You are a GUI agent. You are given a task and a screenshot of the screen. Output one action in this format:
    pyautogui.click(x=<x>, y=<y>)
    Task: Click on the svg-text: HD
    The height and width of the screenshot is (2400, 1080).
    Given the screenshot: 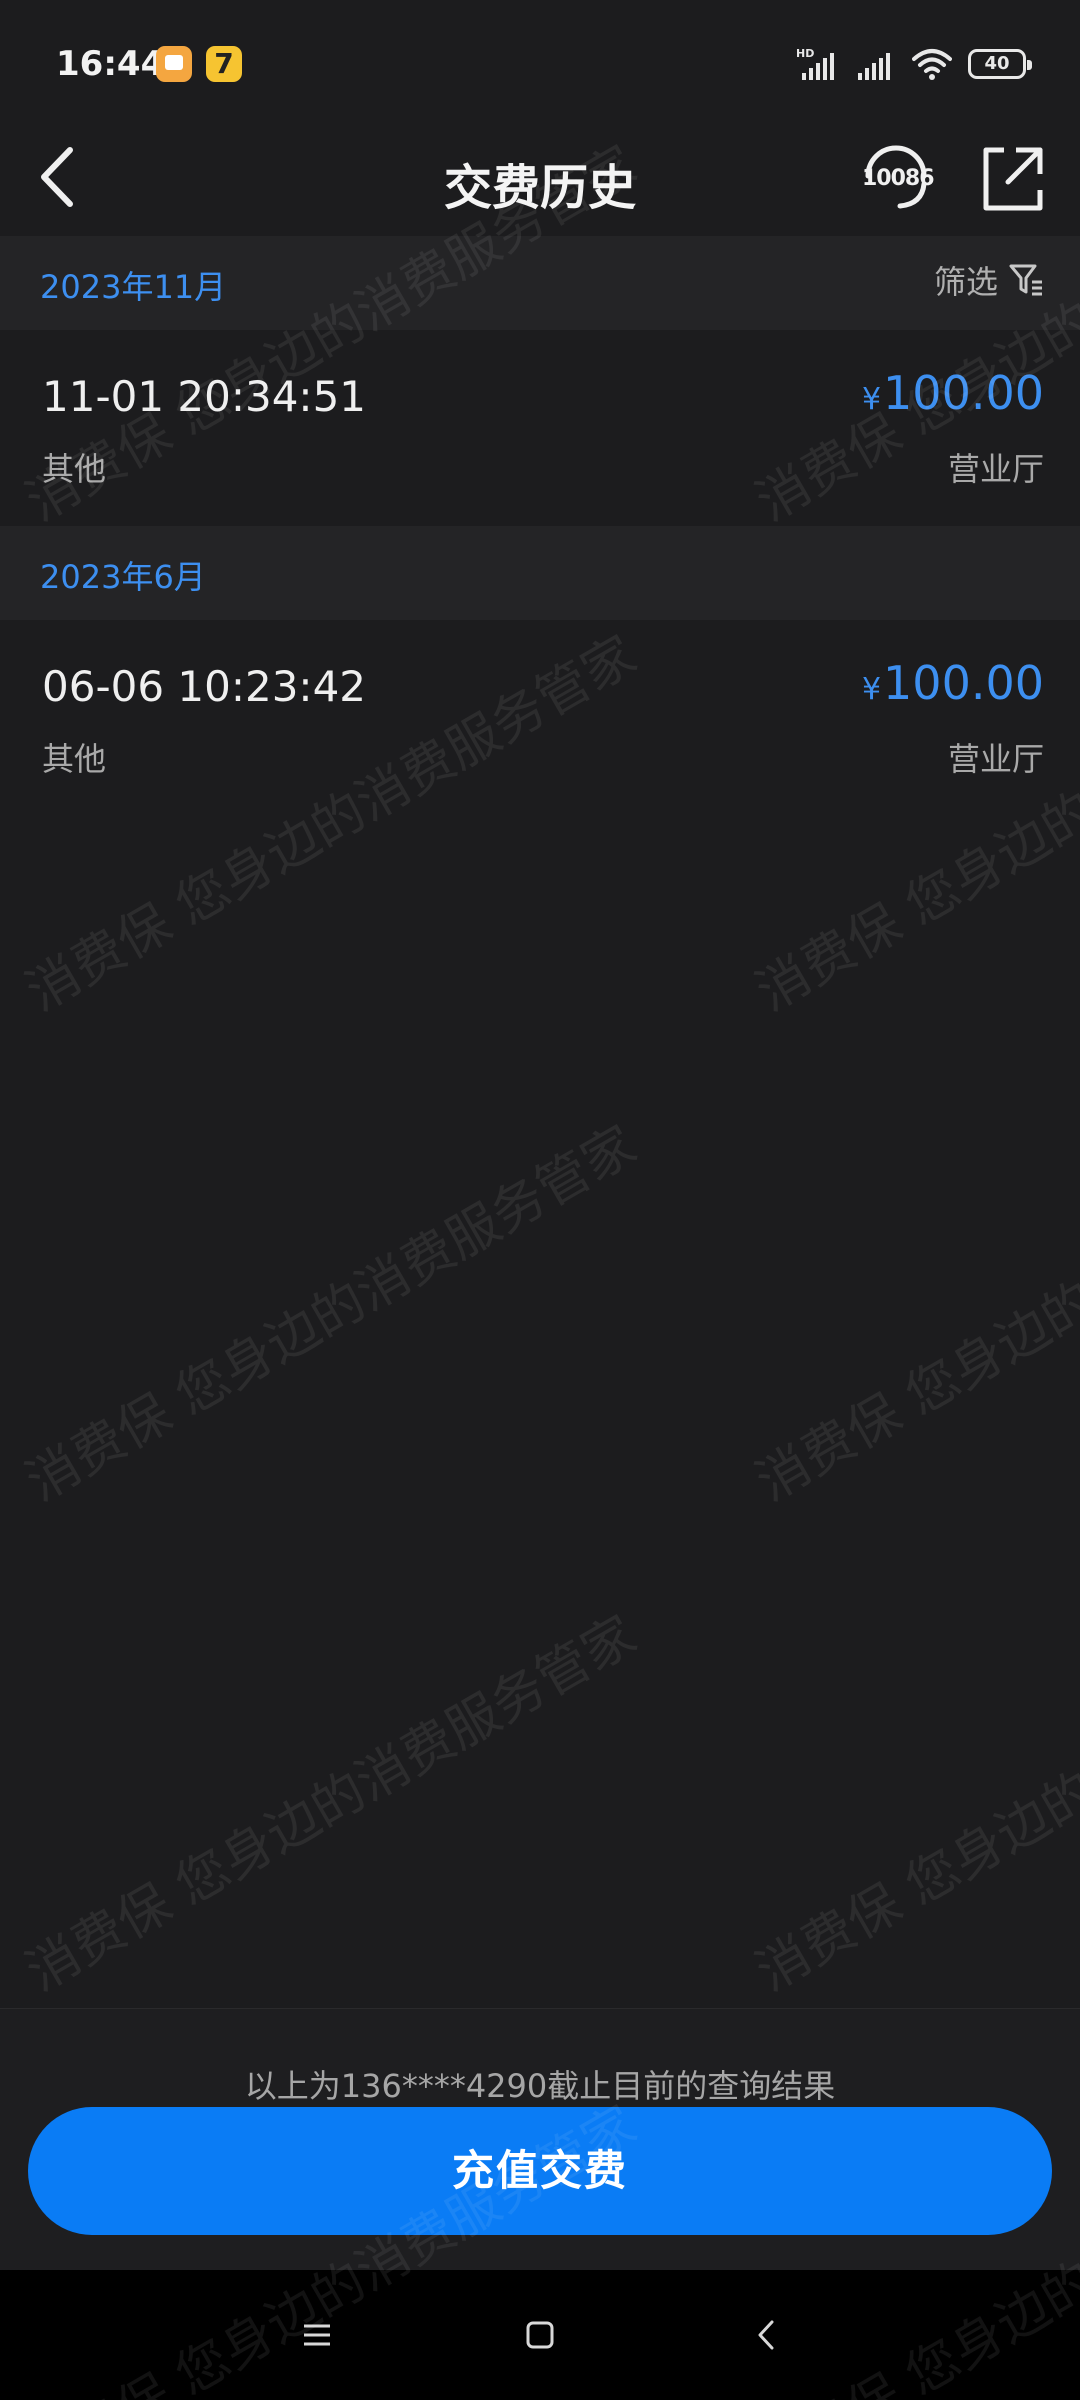 What is the action you would take?
    pyautogui.click(x=805, y=53)
    